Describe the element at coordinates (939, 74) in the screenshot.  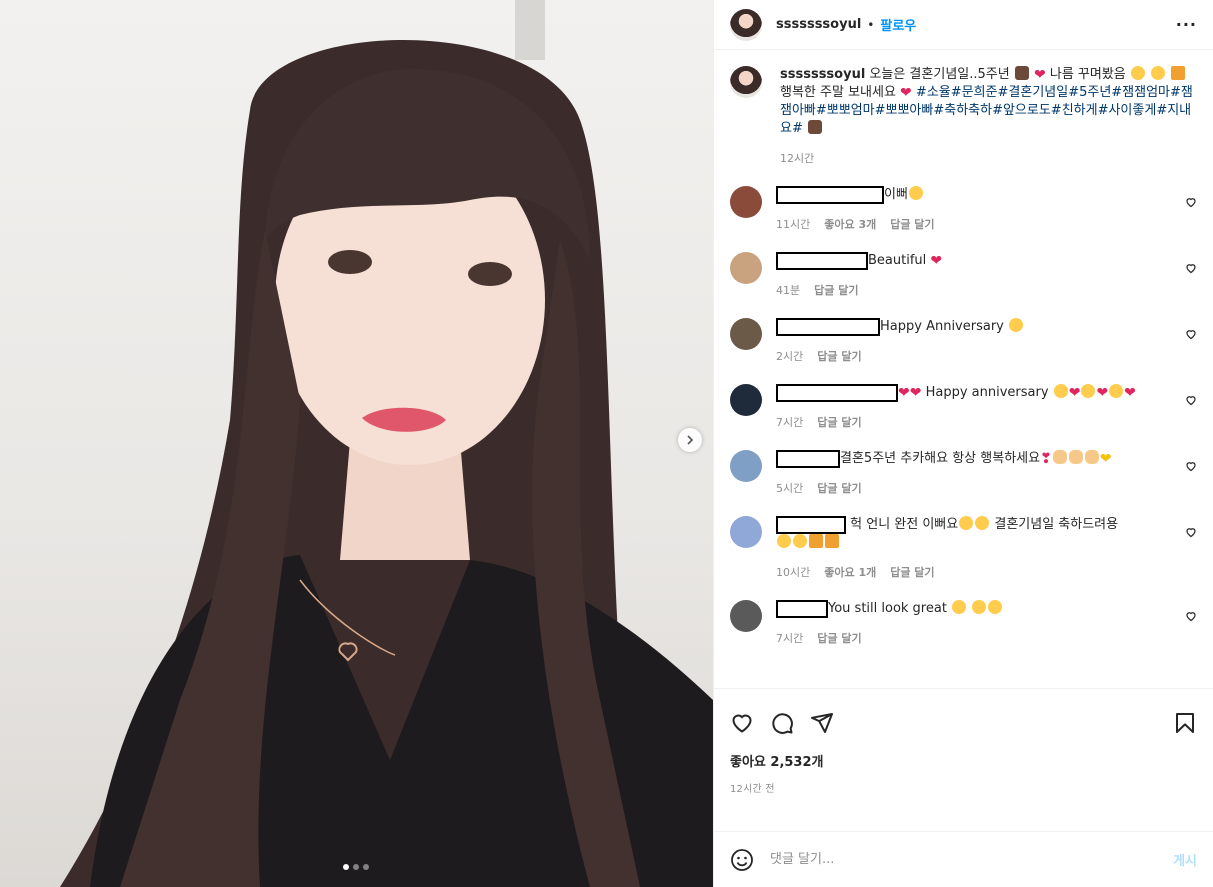
I see `caption-text: 오늘은 결혼기념일..5주년` at that location.